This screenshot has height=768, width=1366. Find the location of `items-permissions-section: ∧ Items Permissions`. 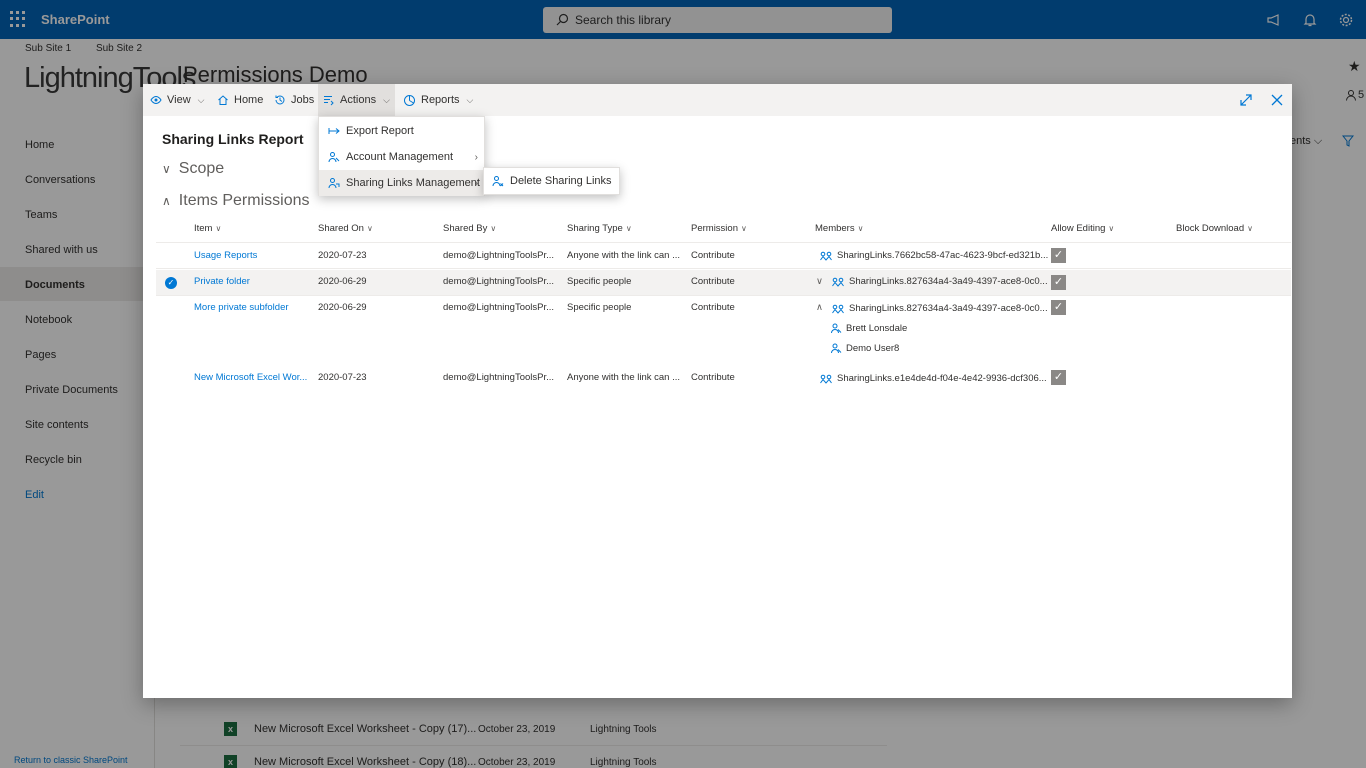

items-permissions-section: ∧ Items Permissions is located at coordinates (236, 201).